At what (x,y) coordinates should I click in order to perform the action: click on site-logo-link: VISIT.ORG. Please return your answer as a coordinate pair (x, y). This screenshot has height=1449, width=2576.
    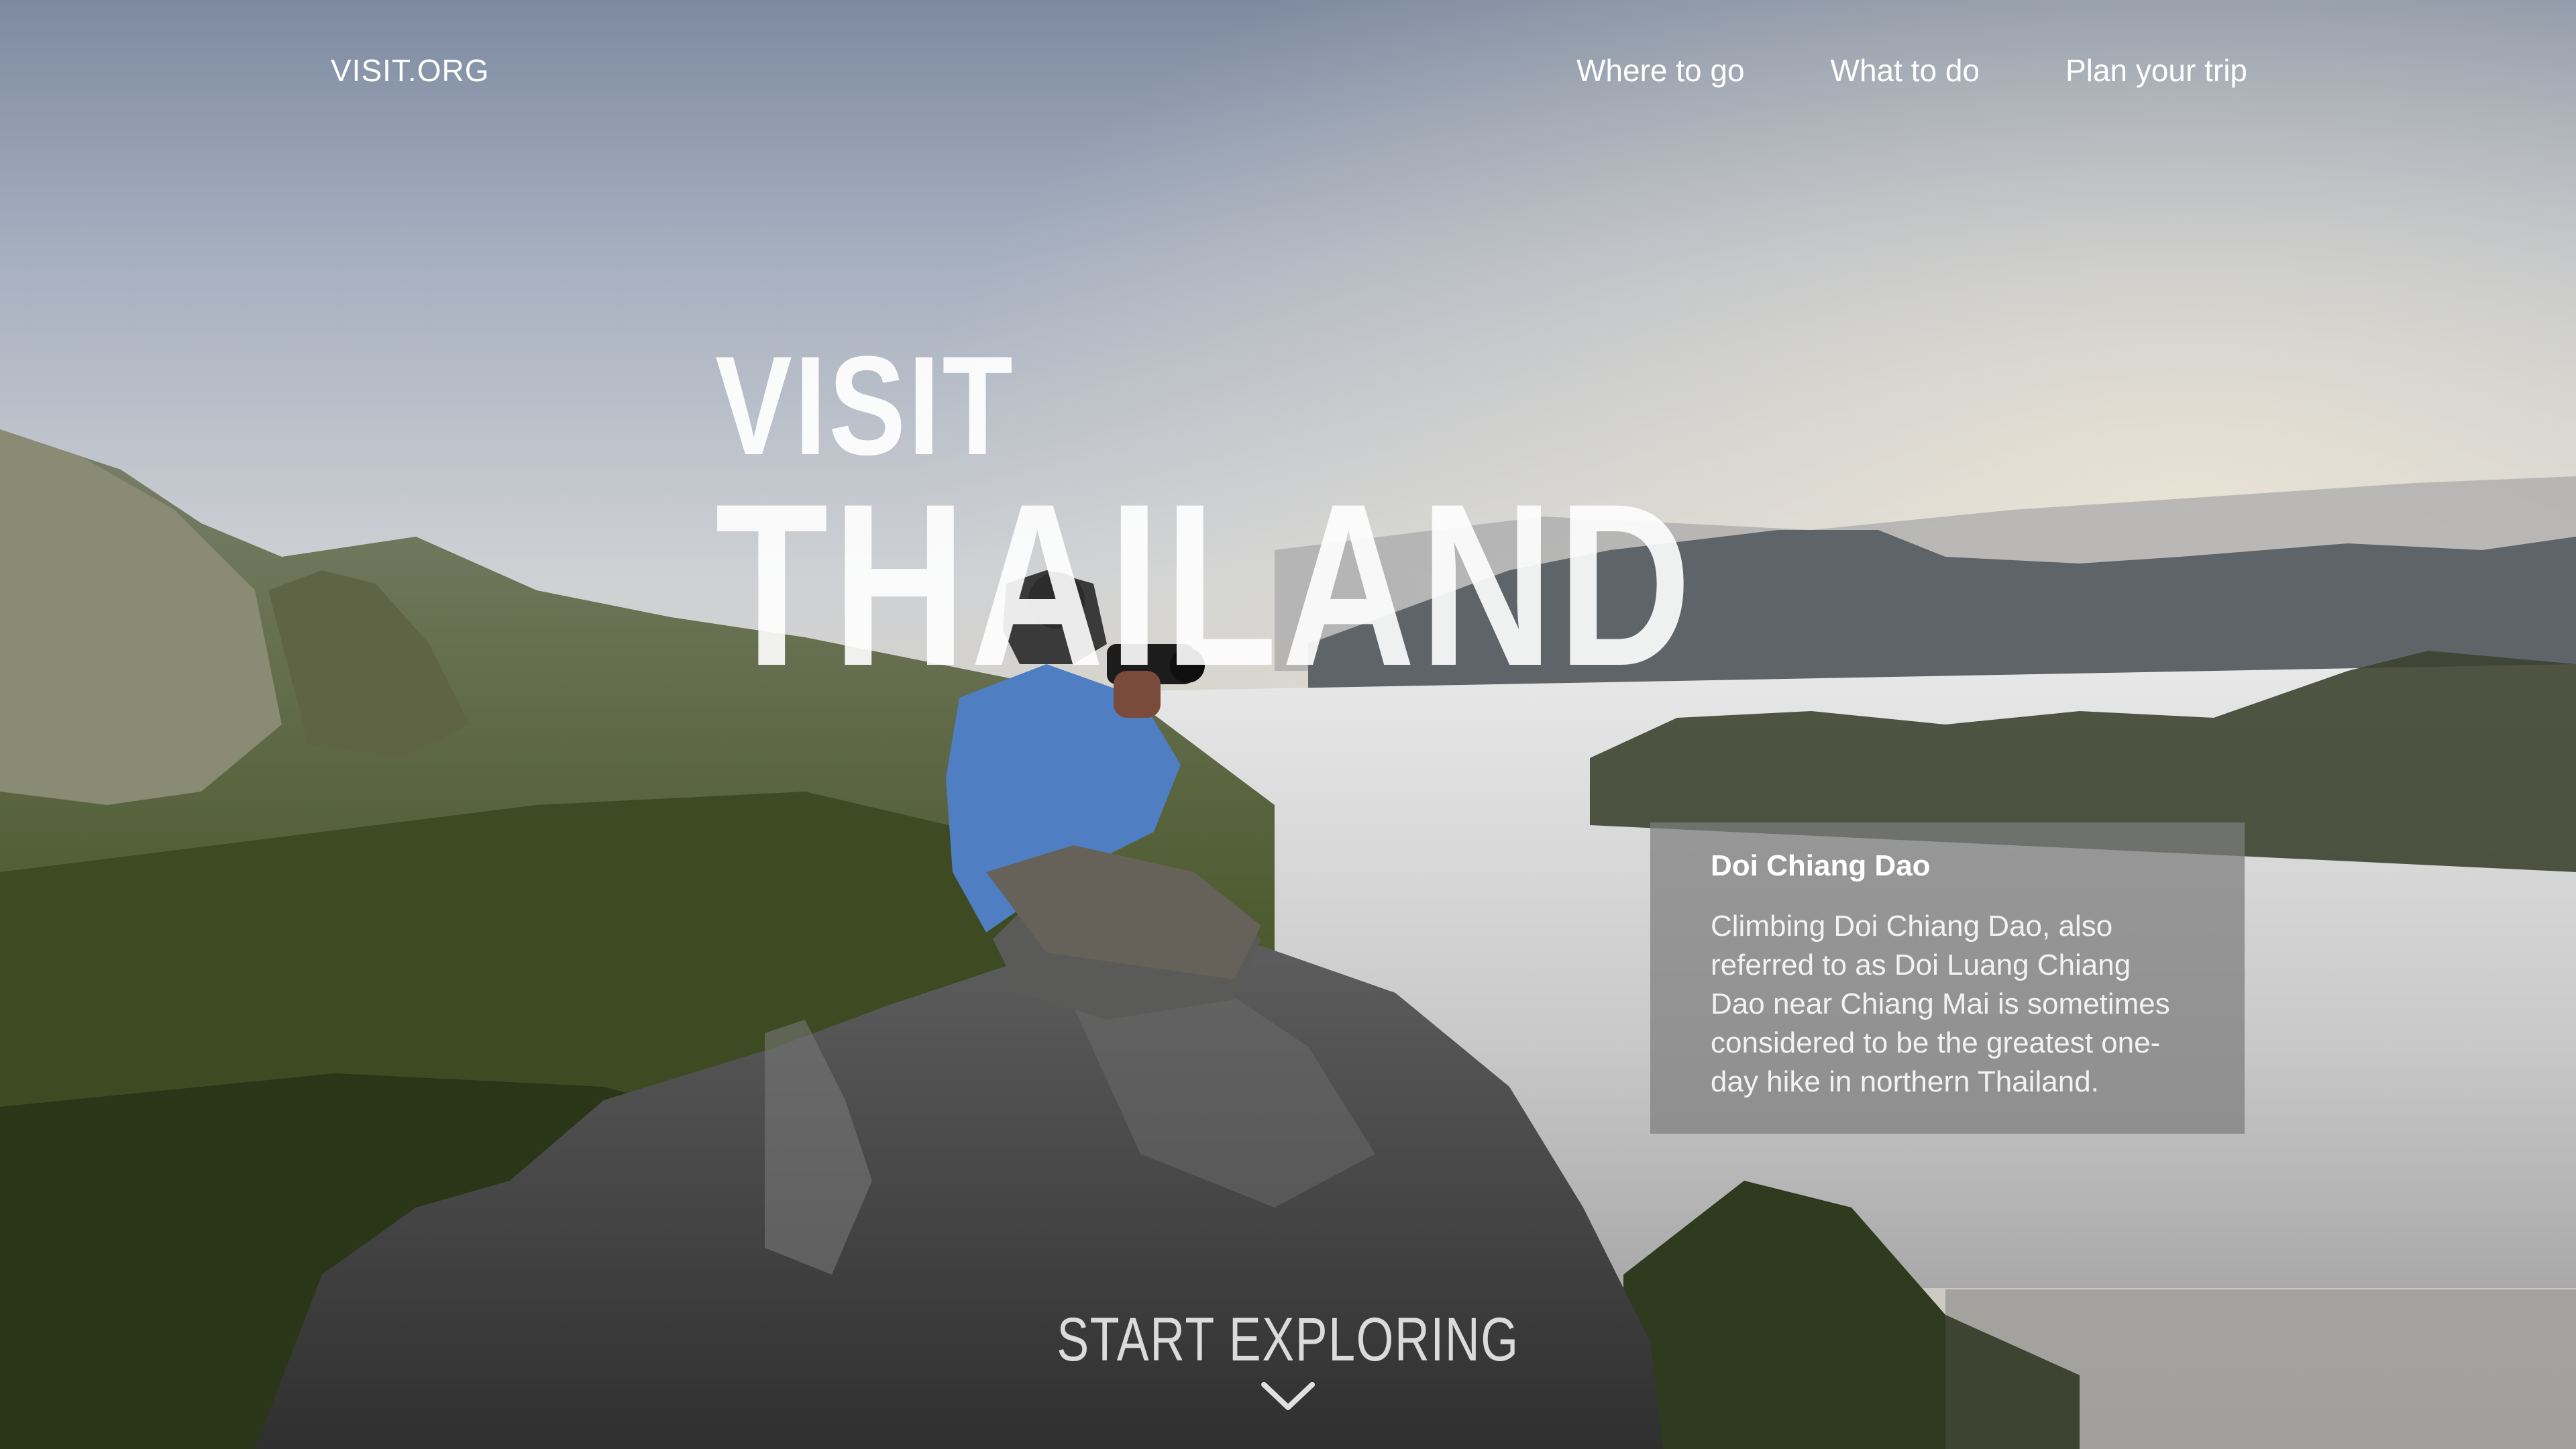
    Looking at the image, I should click on (410, 70).